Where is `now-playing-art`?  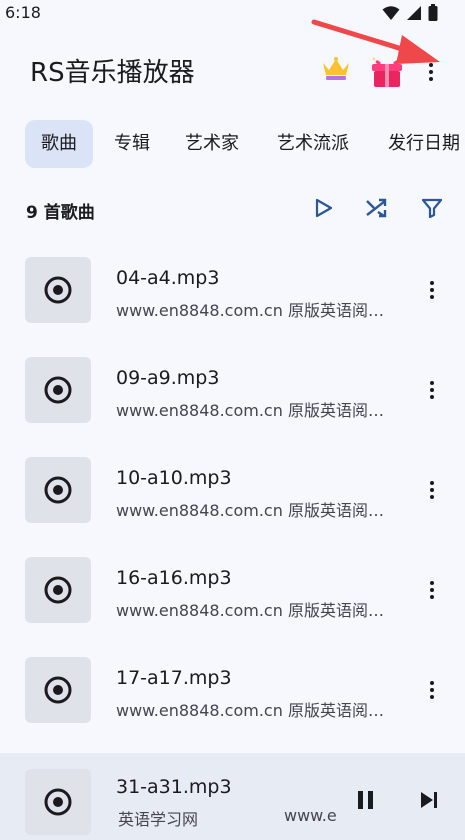
now-playing-art is located at coordinates (58, 802).